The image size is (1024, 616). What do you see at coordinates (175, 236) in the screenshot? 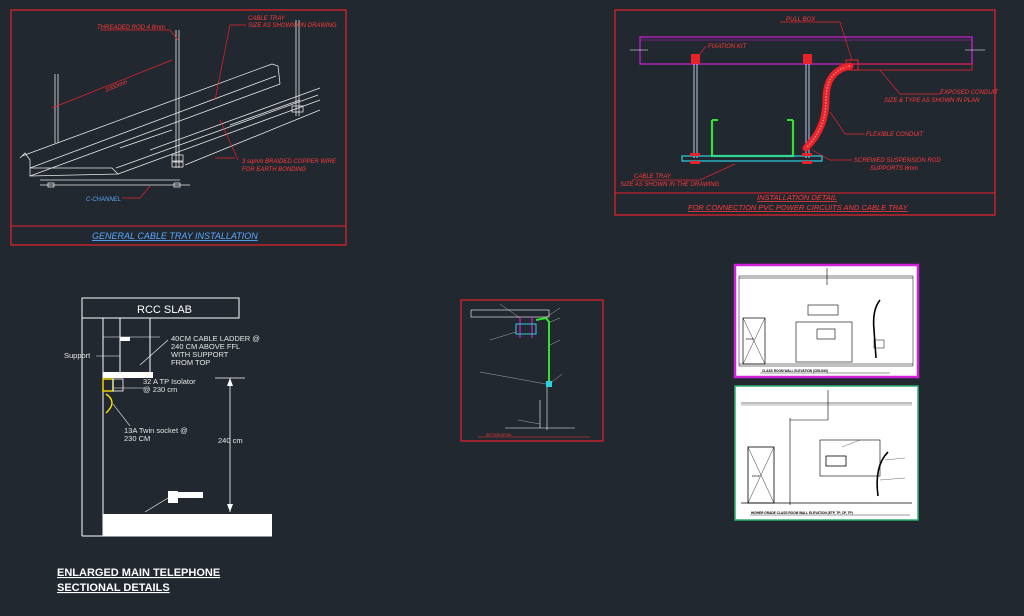
I see `panel1-title: GENERAL CABLE TRAY INSTALLATION` at bounding box center [175, 236].